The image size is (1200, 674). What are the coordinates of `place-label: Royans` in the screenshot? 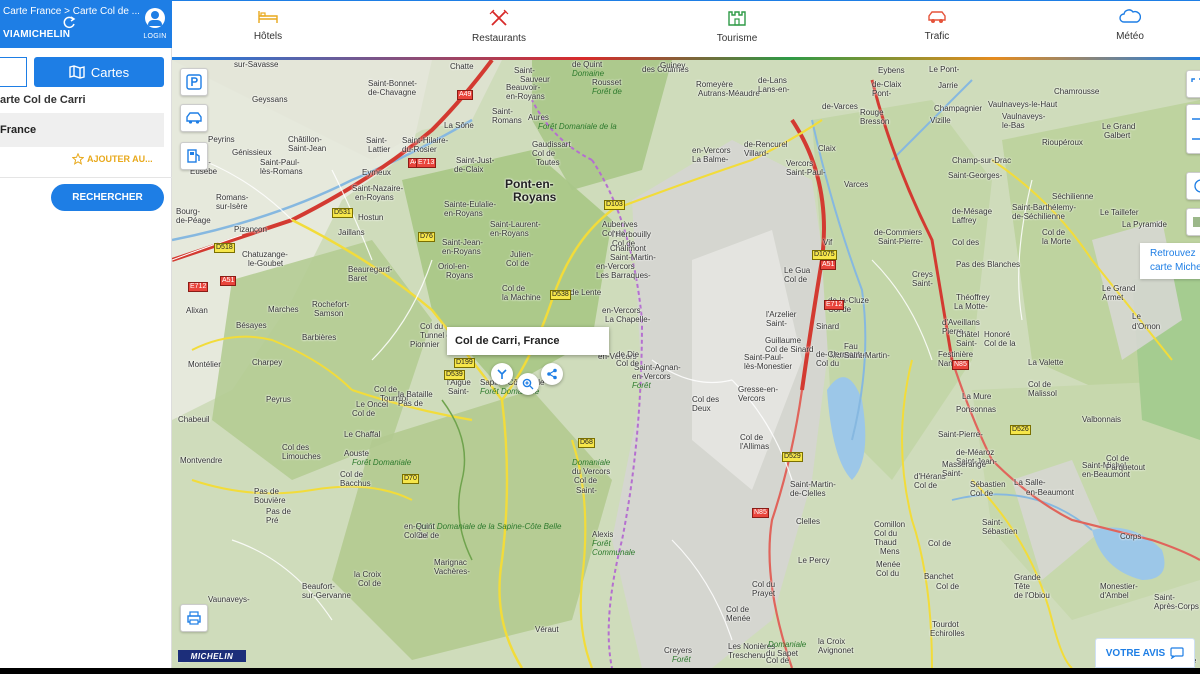 It's located at (460, 275).